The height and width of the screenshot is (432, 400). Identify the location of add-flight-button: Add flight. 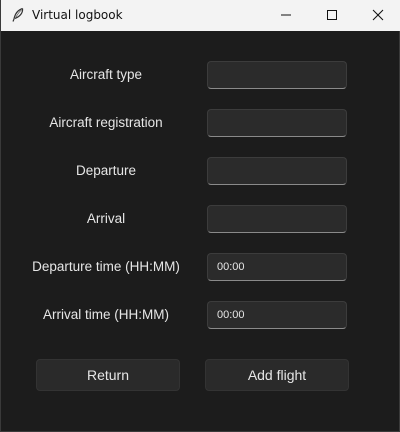
(277, 375).